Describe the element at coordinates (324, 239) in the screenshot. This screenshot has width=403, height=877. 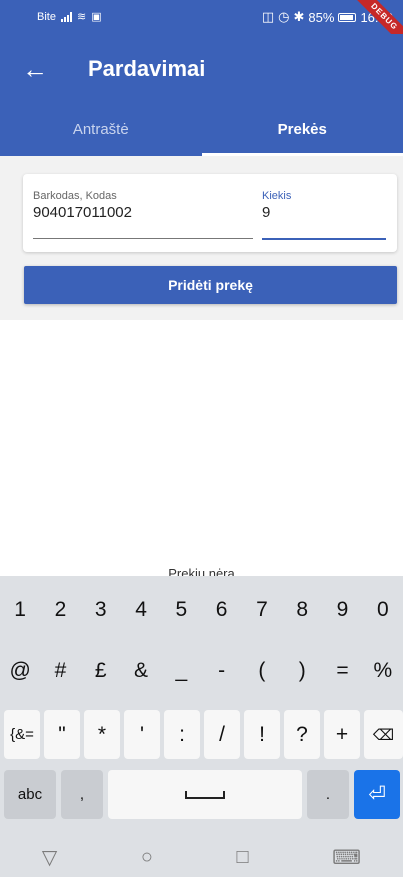
I see `quantity-underline` at that location.